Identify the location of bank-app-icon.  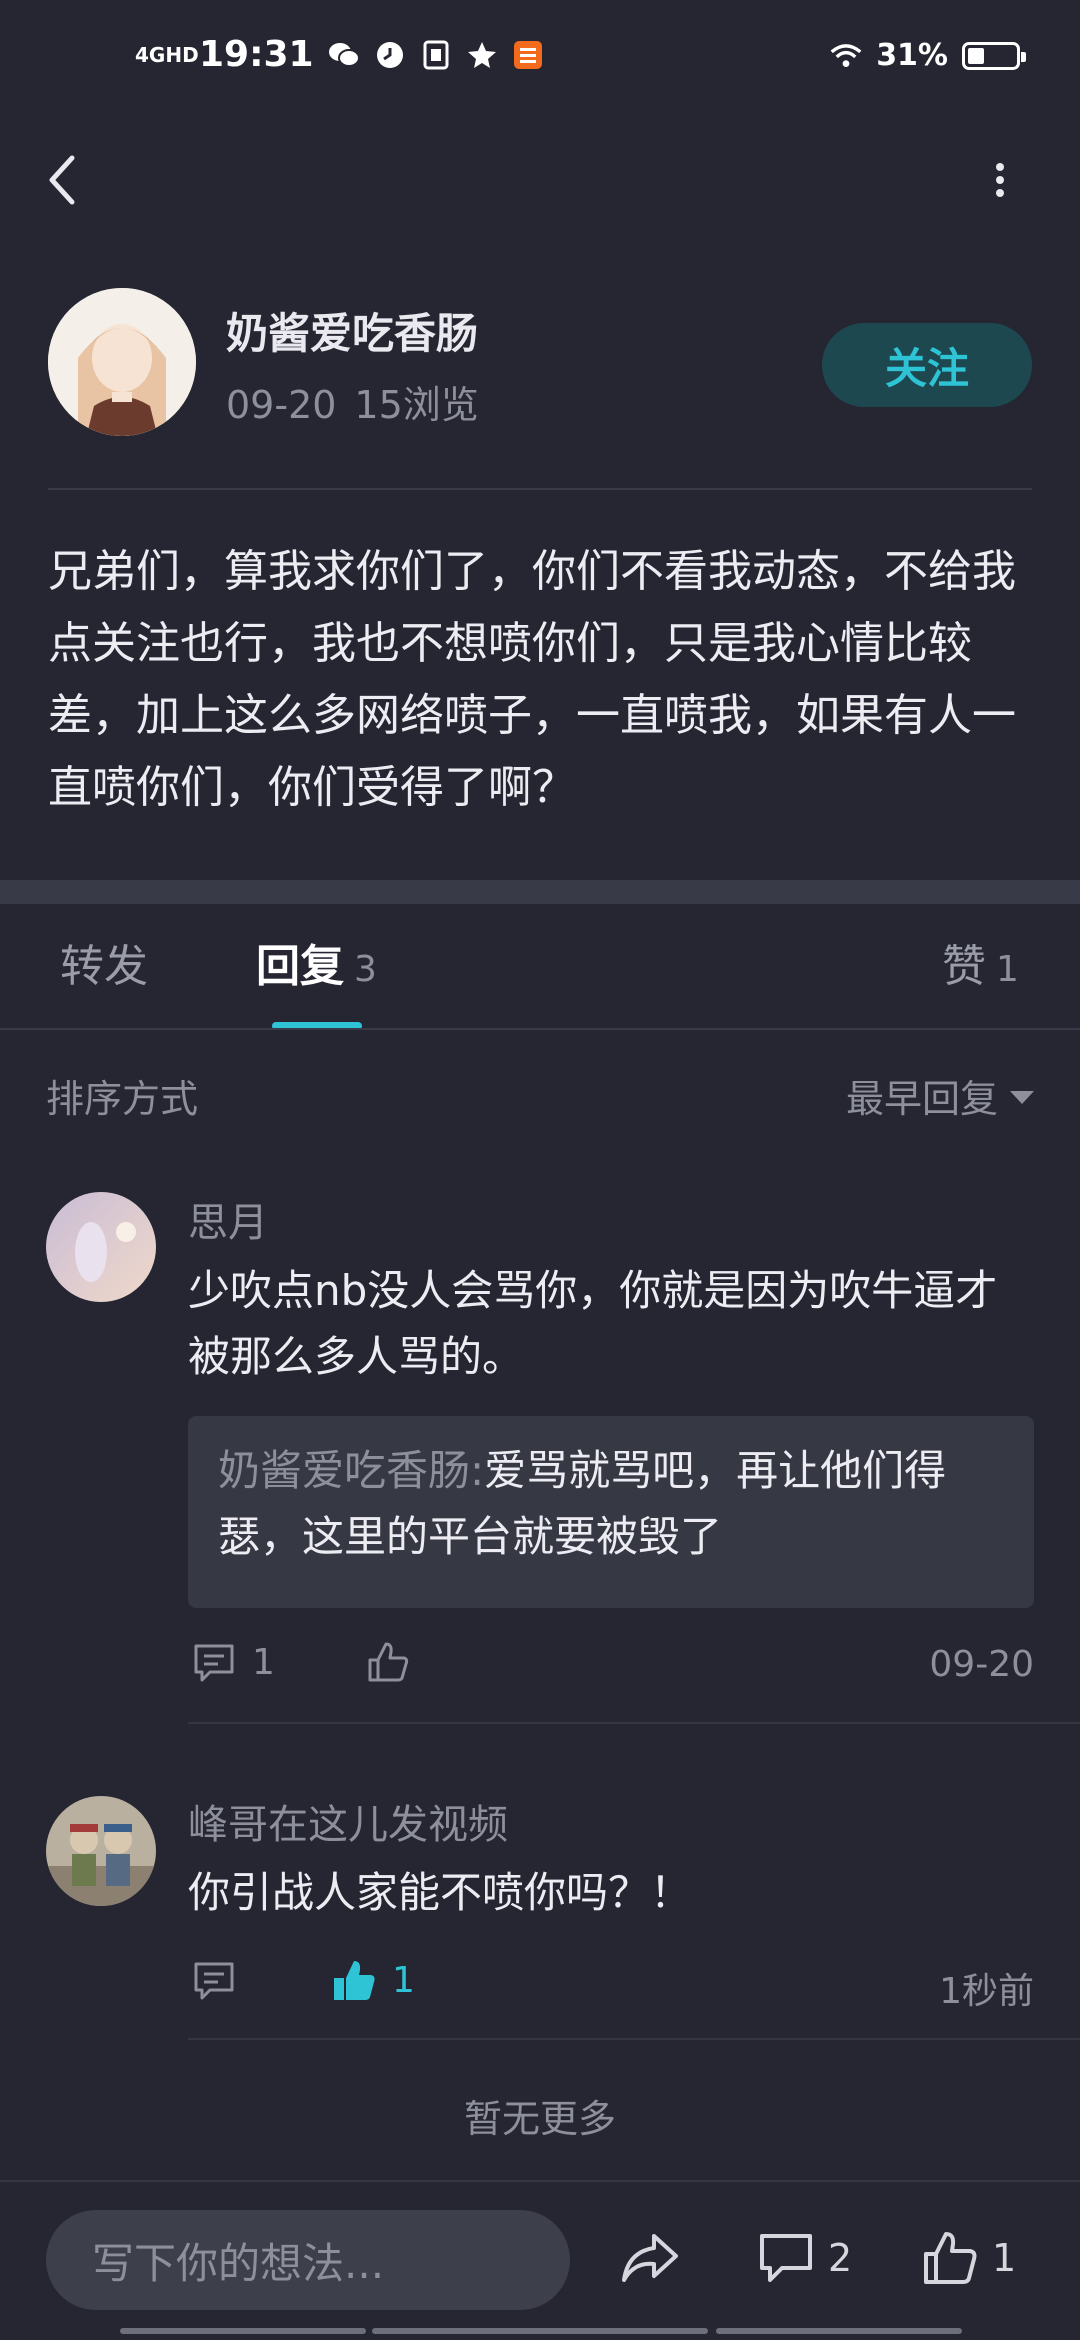
(528, 55).